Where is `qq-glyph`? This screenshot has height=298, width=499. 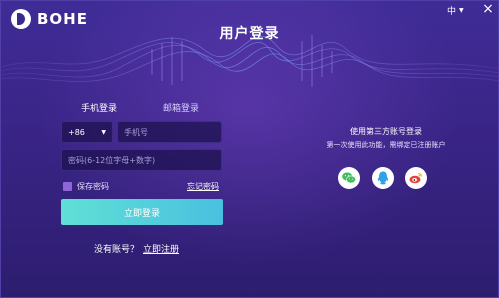
qq-glyph is located at coordinates (383, 178).